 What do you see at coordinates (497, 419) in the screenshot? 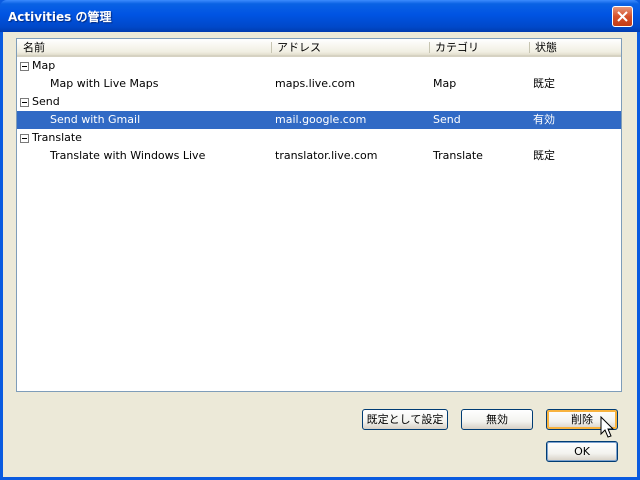
I see `disable-button: 無効` at bounding box center [497, 419].